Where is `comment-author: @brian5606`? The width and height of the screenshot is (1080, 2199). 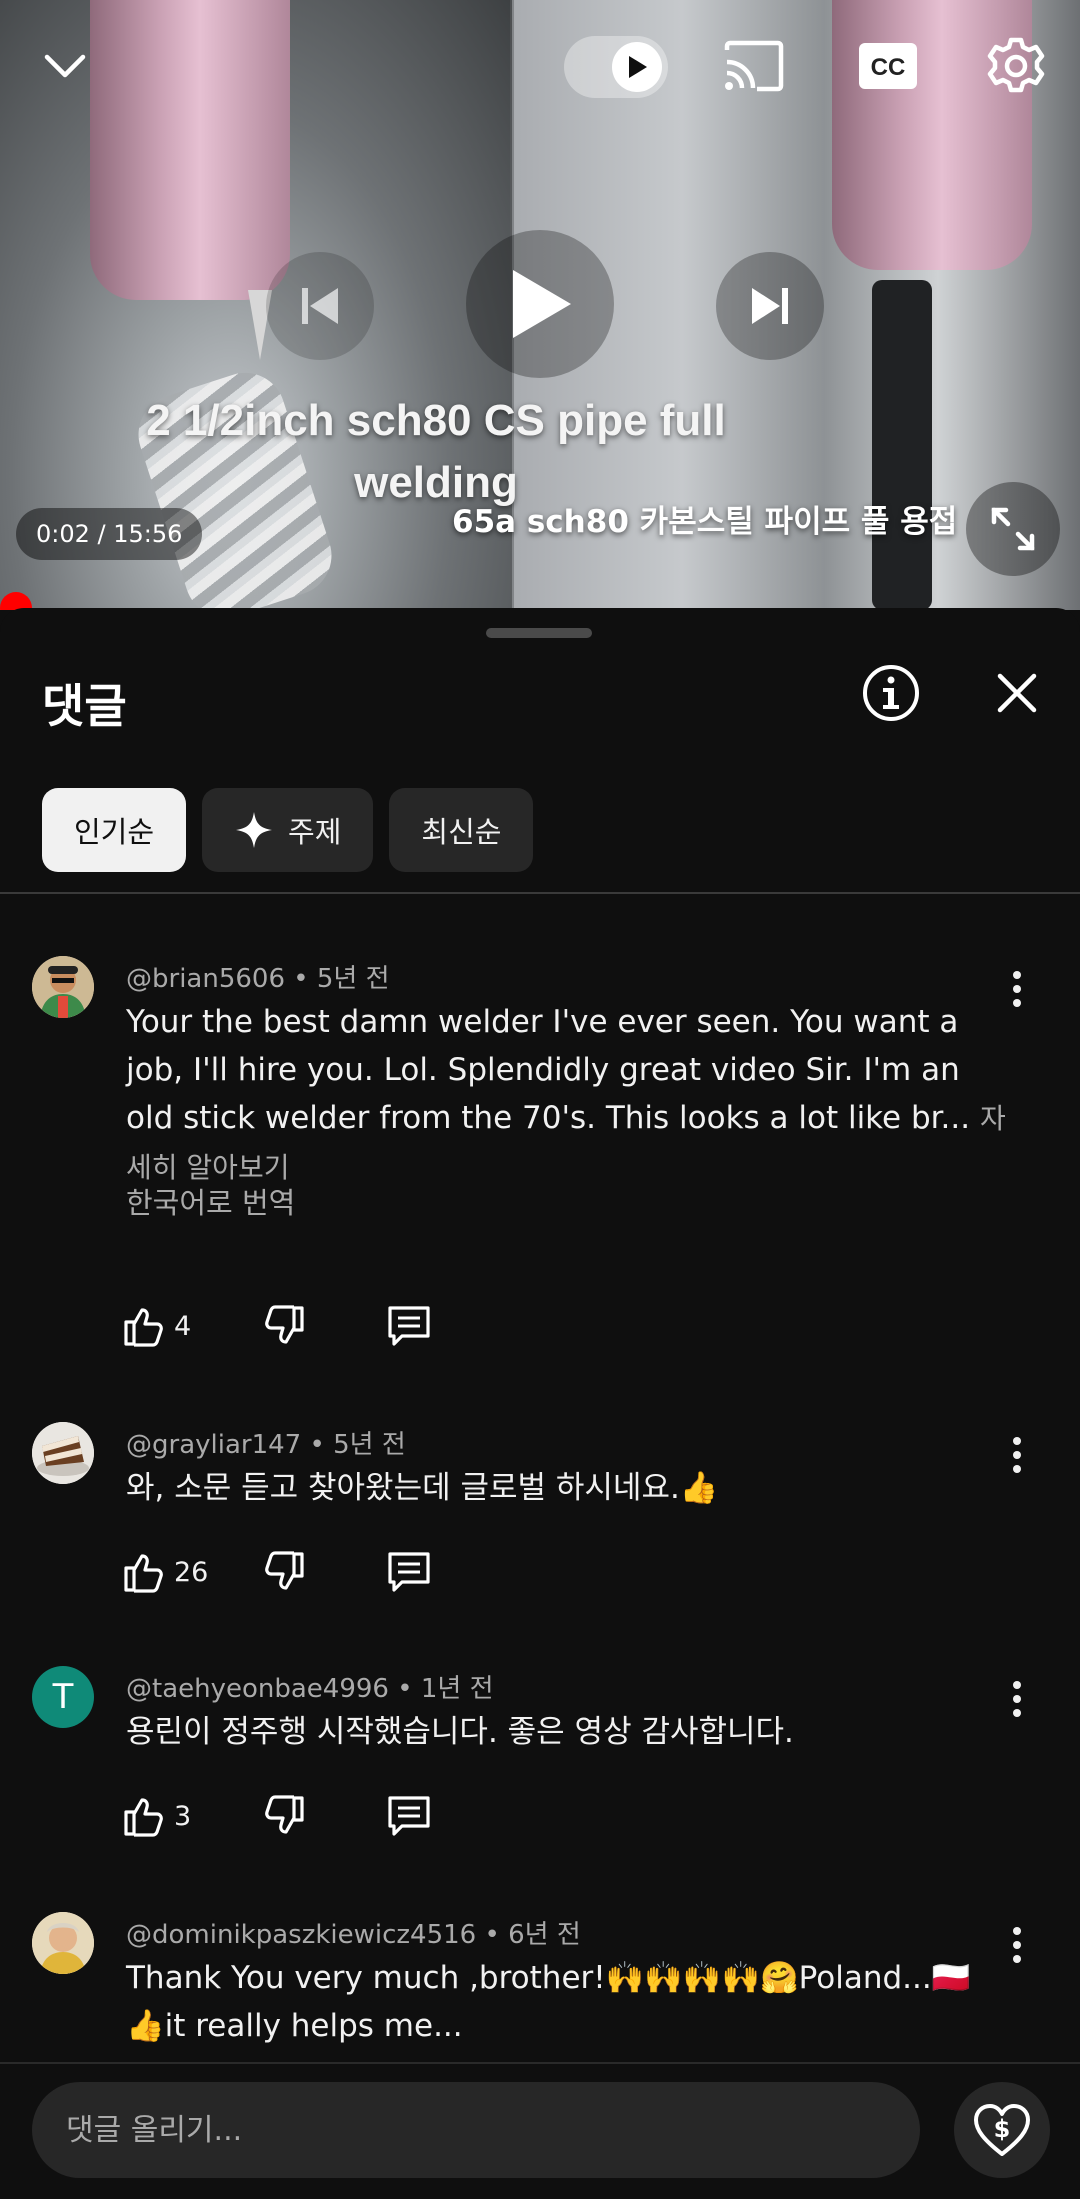
comment-author: @brian5606 is located at coordinates (205, 979).